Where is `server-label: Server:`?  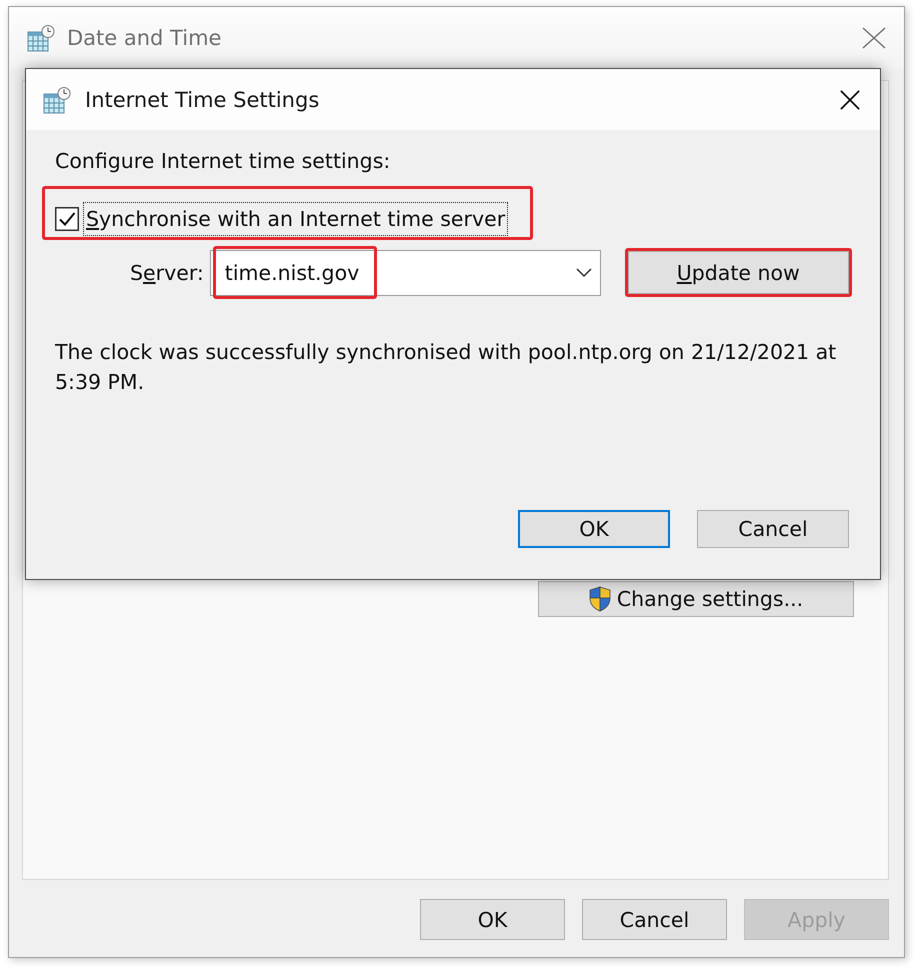
server-label: Server: is located at coordinates (167, 273).